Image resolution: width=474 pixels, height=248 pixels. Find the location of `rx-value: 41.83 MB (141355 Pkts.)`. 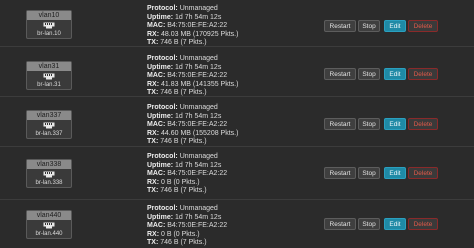

rx-value: 41.83 MB (141355 Pkts.) is located at coordinates (200, 84).